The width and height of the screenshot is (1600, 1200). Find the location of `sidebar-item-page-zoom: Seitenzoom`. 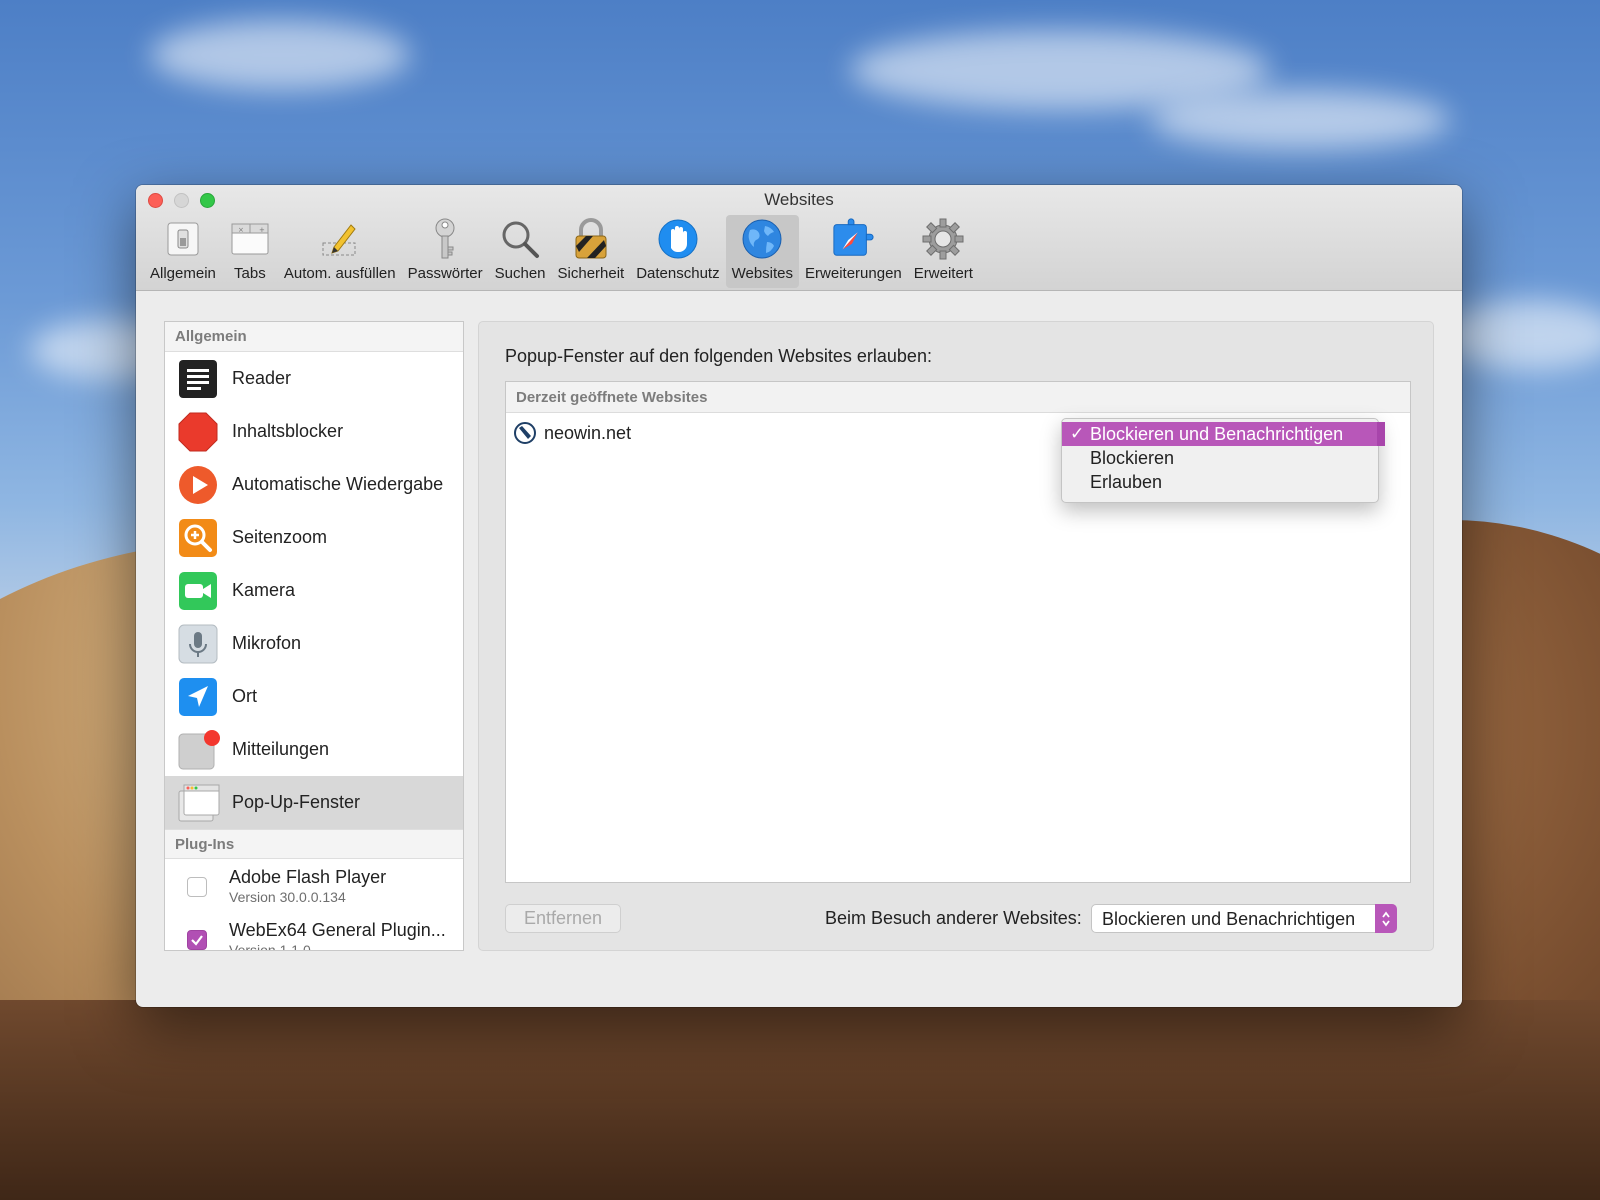

sidebar-item-page-zoom: Seitenzoom is located at coordinates (314, 537).